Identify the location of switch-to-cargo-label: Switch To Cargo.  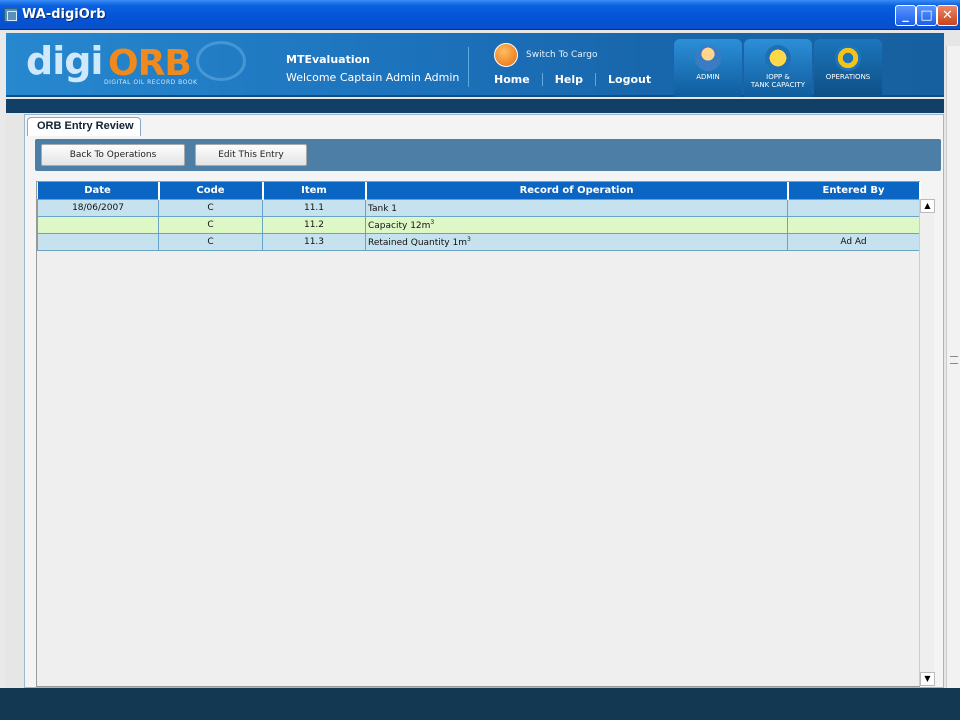
(562, 55).